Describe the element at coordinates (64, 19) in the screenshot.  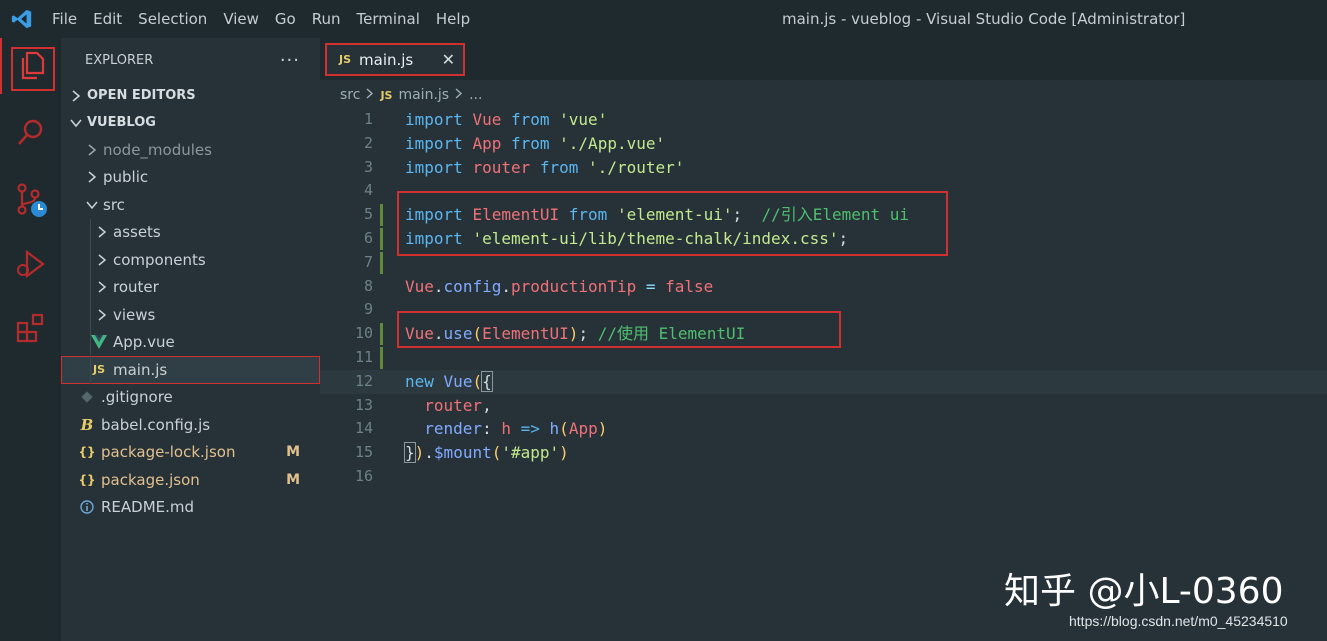
I see `menu-file: File` at that location.